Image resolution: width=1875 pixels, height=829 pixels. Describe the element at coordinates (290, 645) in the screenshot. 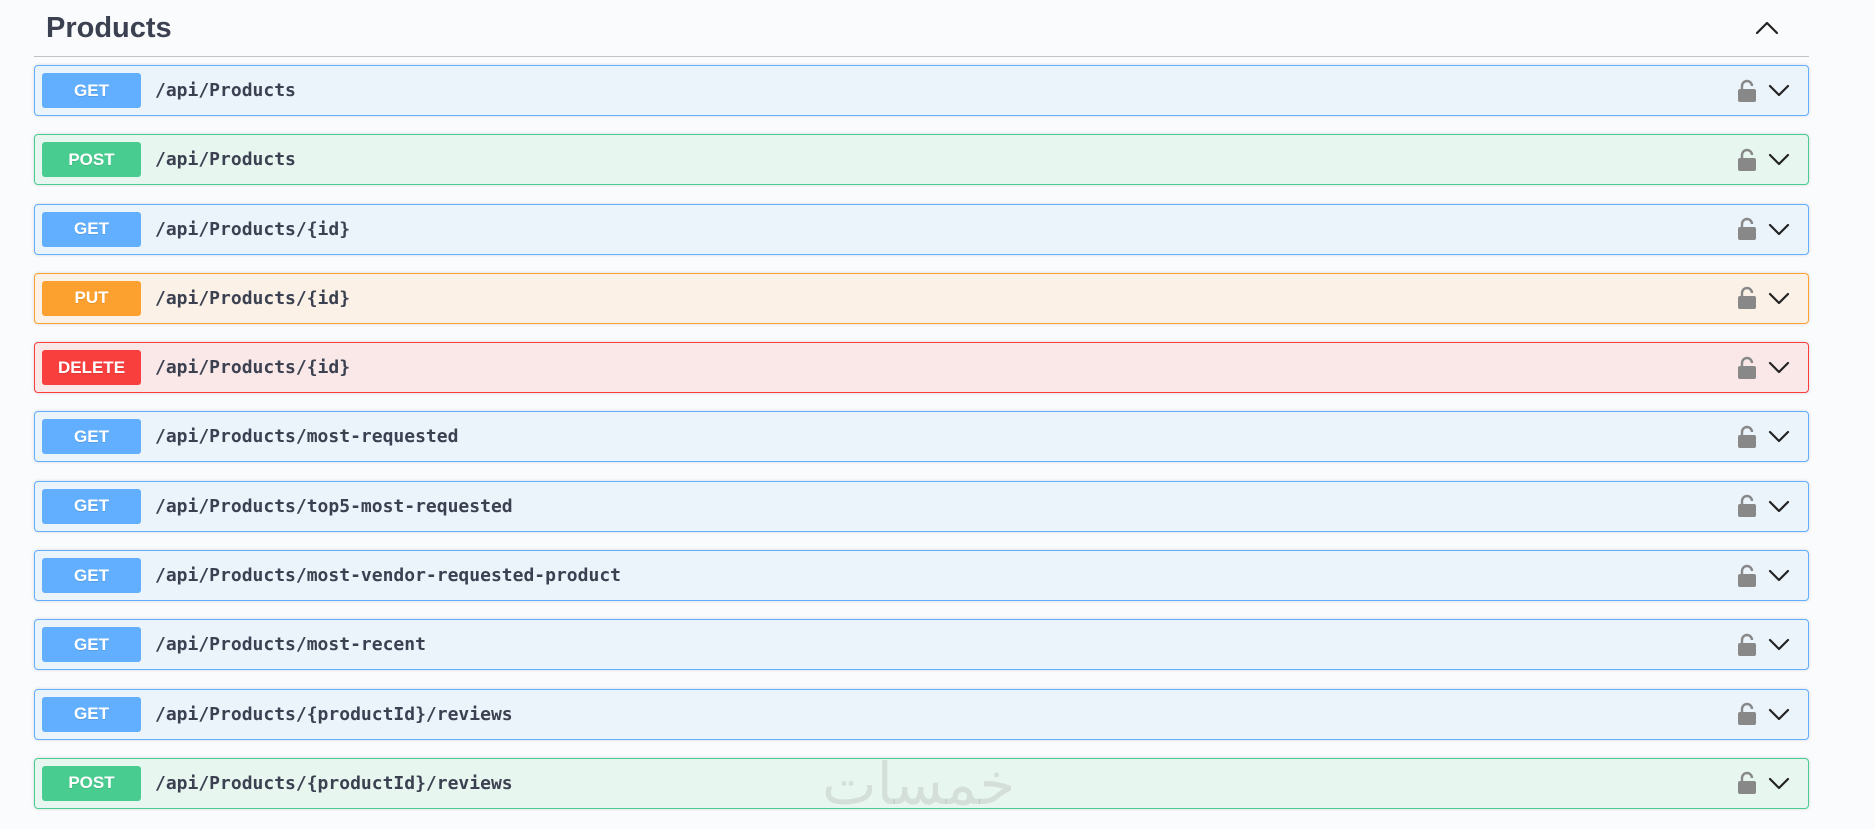

I see `operation-path: /api/Products/most-recent` at that location.